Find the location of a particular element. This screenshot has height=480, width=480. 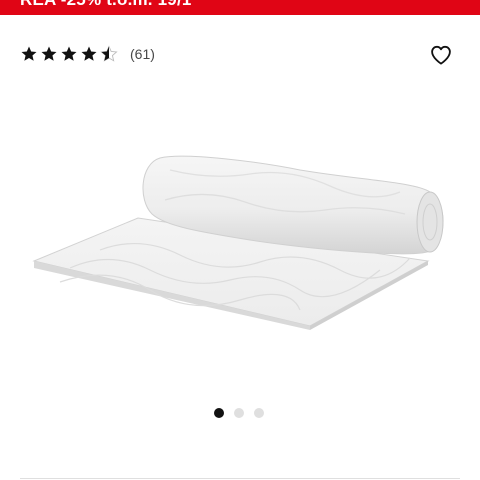

divider is located at coordinates (240, 478).